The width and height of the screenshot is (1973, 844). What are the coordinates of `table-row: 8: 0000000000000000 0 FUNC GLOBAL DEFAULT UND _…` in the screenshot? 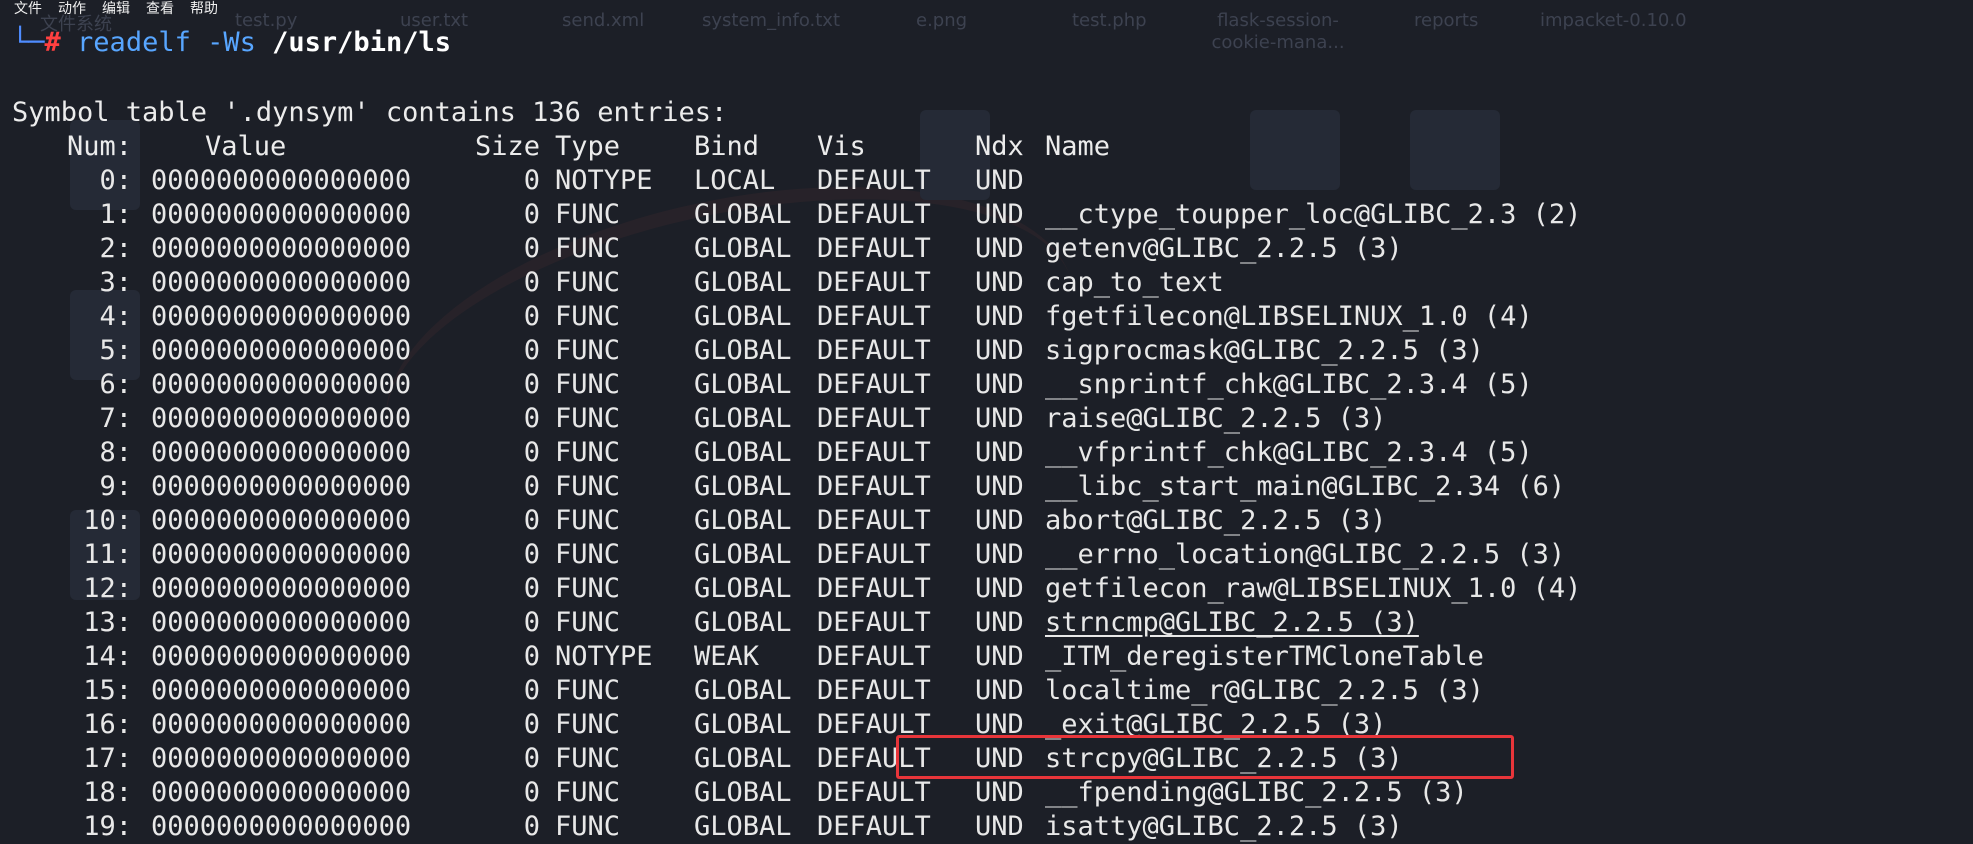 It's located at (986, 453).